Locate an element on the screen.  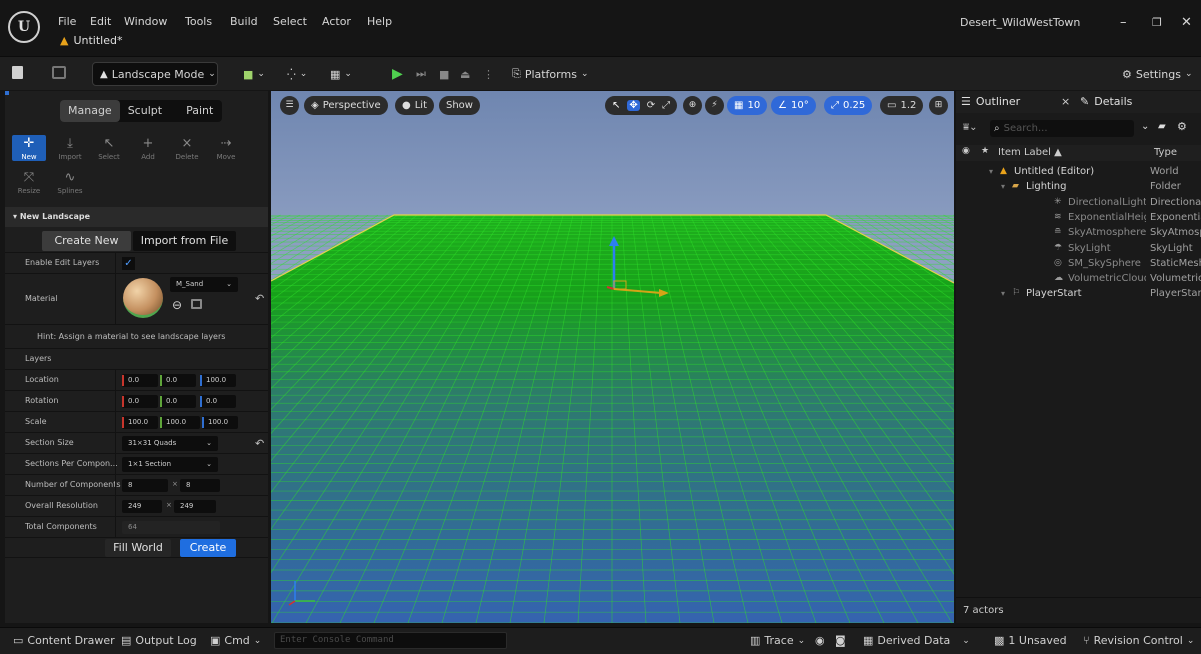
location-y-field: 0.0 is located at coordinates (178, 380).